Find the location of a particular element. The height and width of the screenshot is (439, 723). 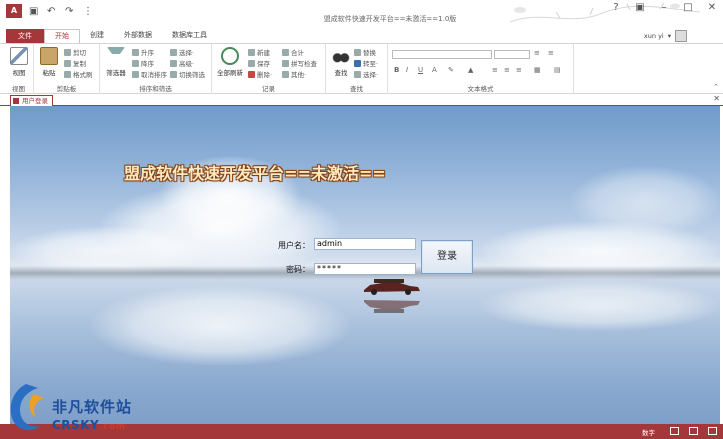

find-button: 查找 is located at coordinates (341, 62).